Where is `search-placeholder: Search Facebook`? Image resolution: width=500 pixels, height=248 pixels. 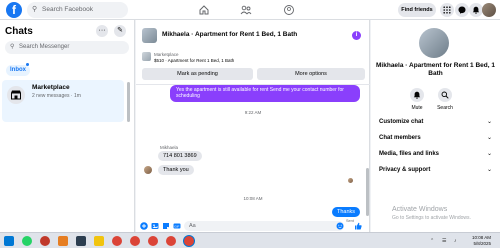
search-placeholder: Search Facebook is located at coordinates (67, 9).